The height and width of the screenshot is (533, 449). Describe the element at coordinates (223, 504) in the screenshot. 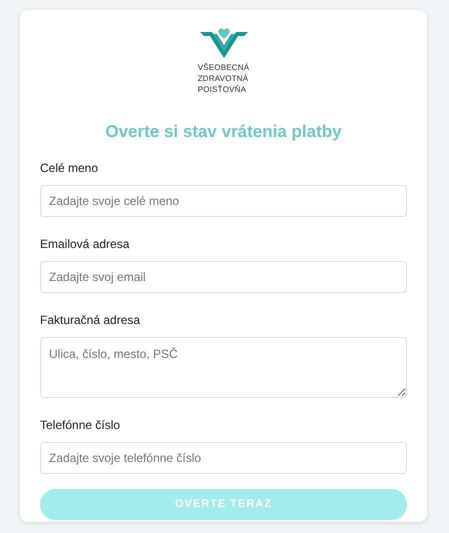

I see `submit-button: OVERTE TERAZ` at that location.